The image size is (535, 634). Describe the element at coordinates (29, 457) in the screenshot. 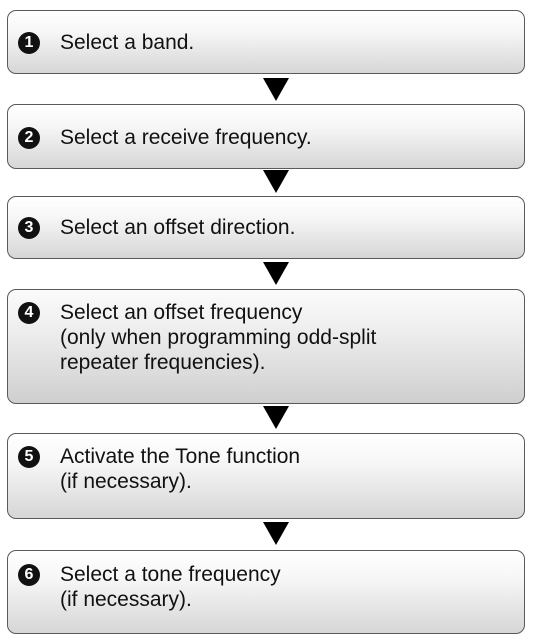

I see `step-5-number-badge: 5` at that location.